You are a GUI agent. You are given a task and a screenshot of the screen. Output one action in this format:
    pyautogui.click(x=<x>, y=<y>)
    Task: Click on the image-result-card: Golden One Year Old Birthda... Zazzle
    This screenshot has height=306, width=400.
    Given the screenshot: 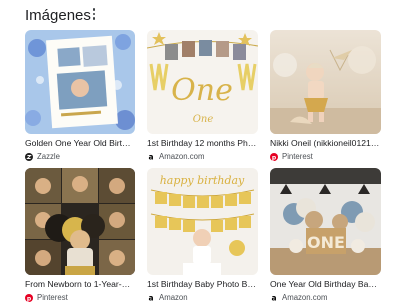 What is the action you would take?
    pyautogui.click(x=80, y=96)
    